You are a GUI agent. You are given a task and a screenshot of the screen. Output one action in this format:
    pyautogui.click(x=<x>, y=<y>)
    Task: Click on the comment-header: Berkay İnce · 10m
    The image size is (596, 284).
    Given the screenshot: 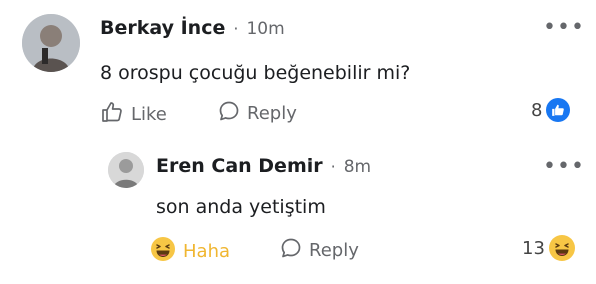 What is the action you would take?
    pyautogui.click(x=192, y=28)
    